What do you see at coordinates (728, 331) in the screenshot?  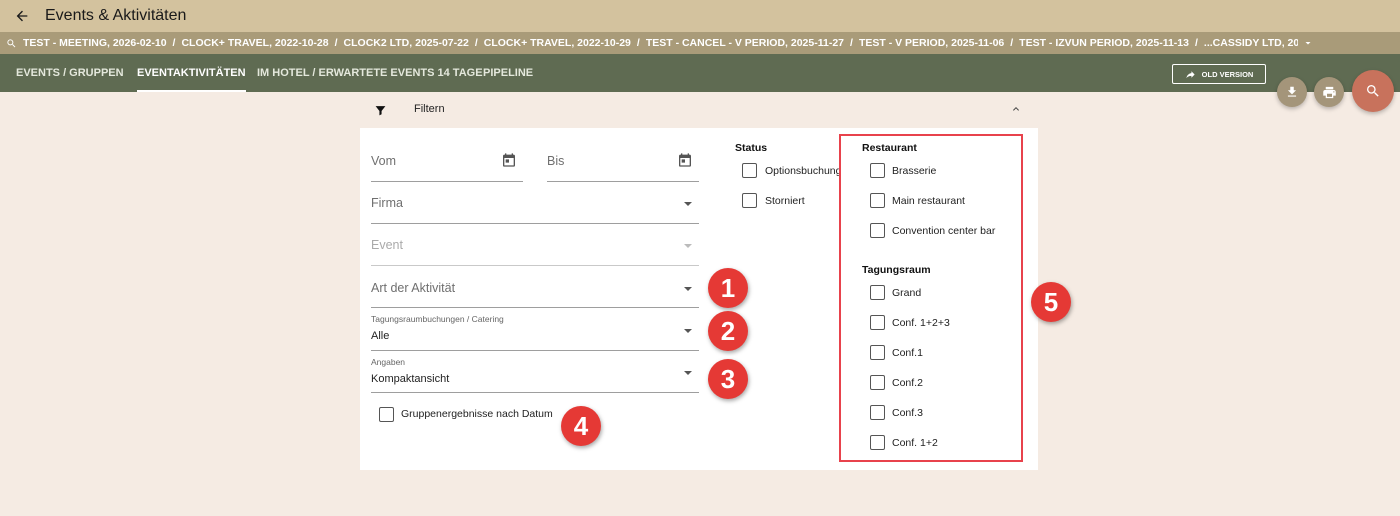 I see `marker-2: 2` at bounding box center [728, 331].